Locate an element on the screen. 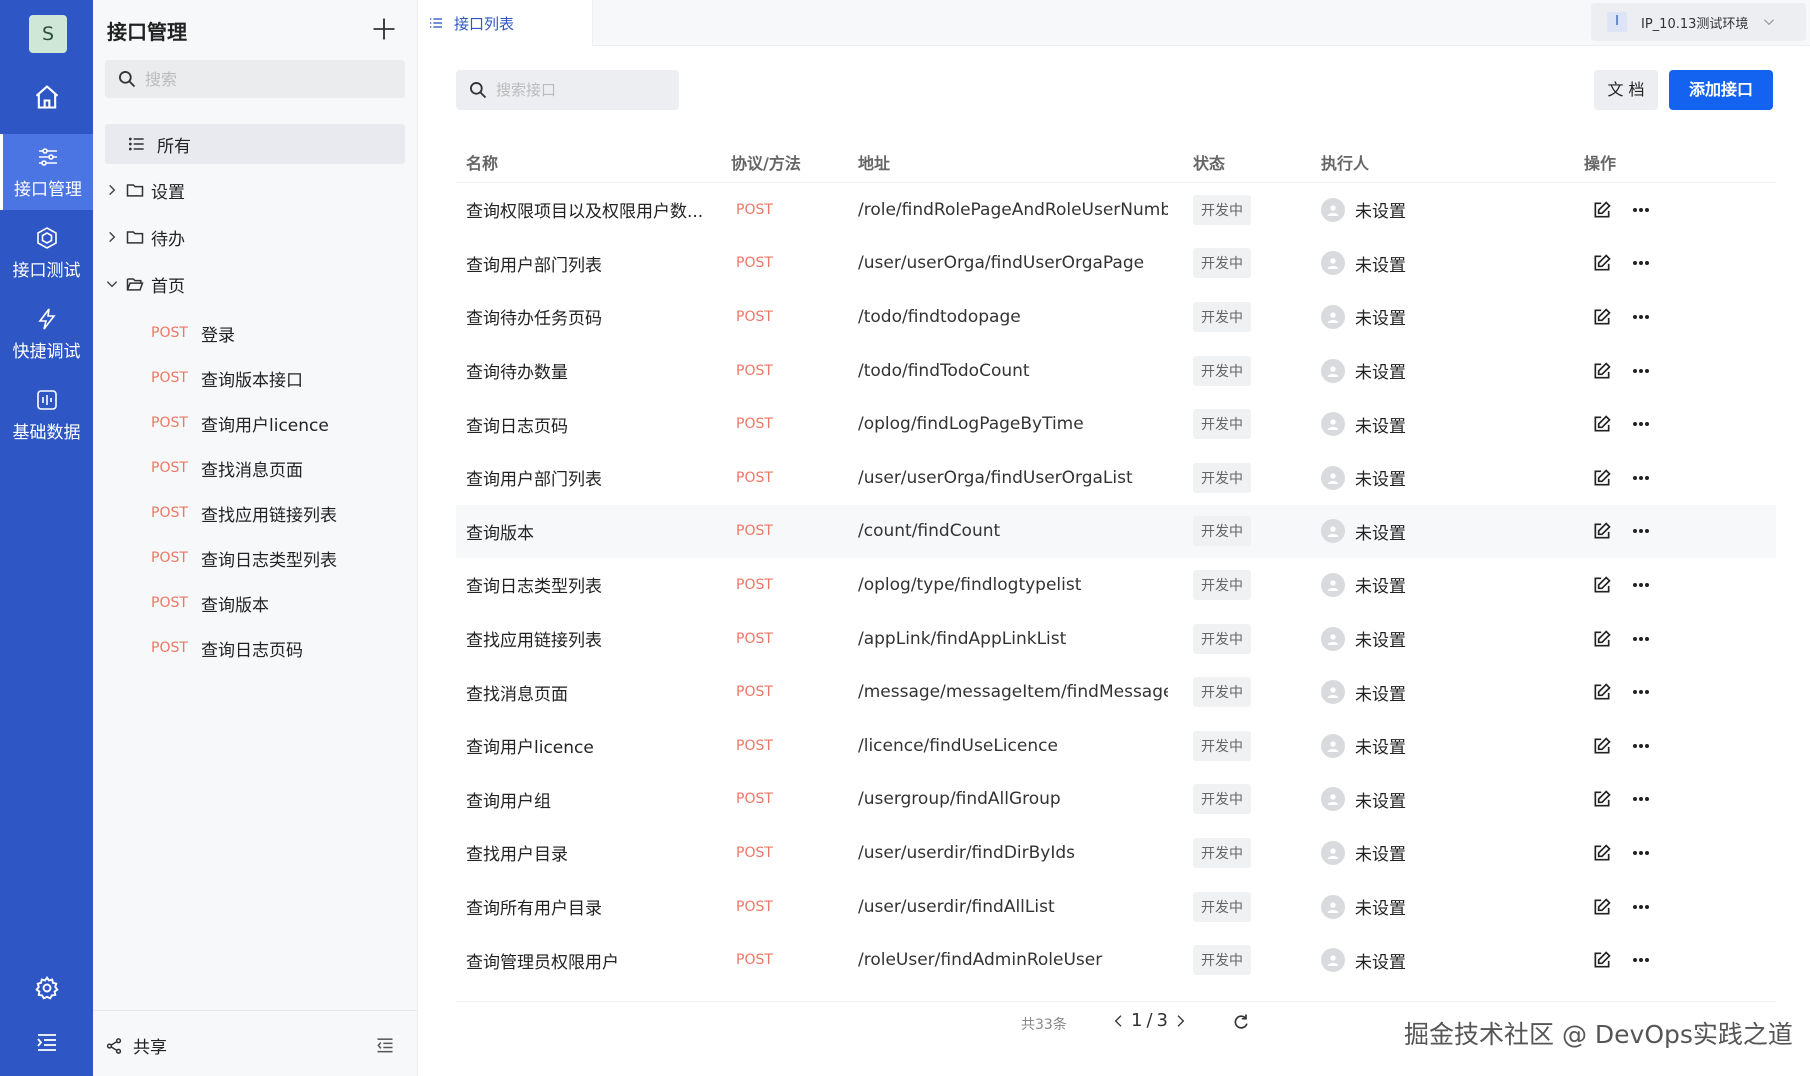 The image size is (1810, 1076). chevron-right-icon is located at coordinates (1180, 1021).